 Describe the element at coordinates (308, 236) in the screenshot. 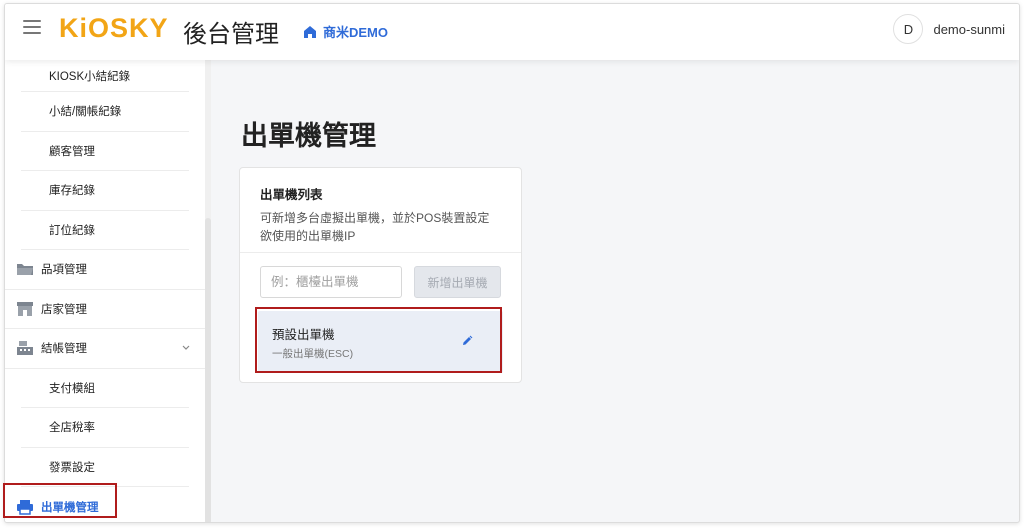

I see `card-description-line: 欲使用的出單機IP` at that location.